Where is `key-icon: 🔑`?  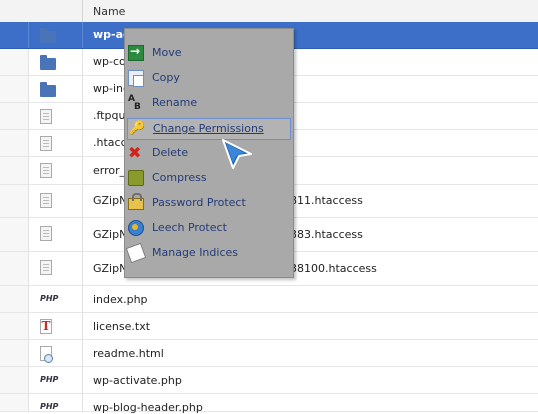 key-icon: 🔑 is located at coordinates (137, 128).